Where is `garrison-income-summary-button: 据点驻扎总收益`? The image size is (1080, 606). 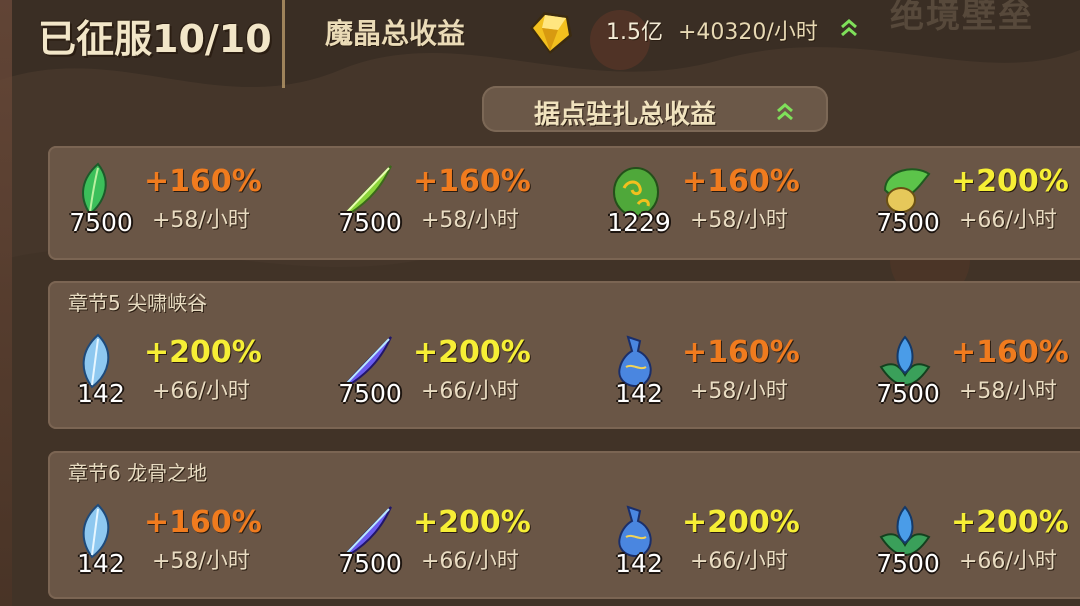 garrison-income-summary-button: 据点驻扎总收益 is located at coordinates (655, 109).